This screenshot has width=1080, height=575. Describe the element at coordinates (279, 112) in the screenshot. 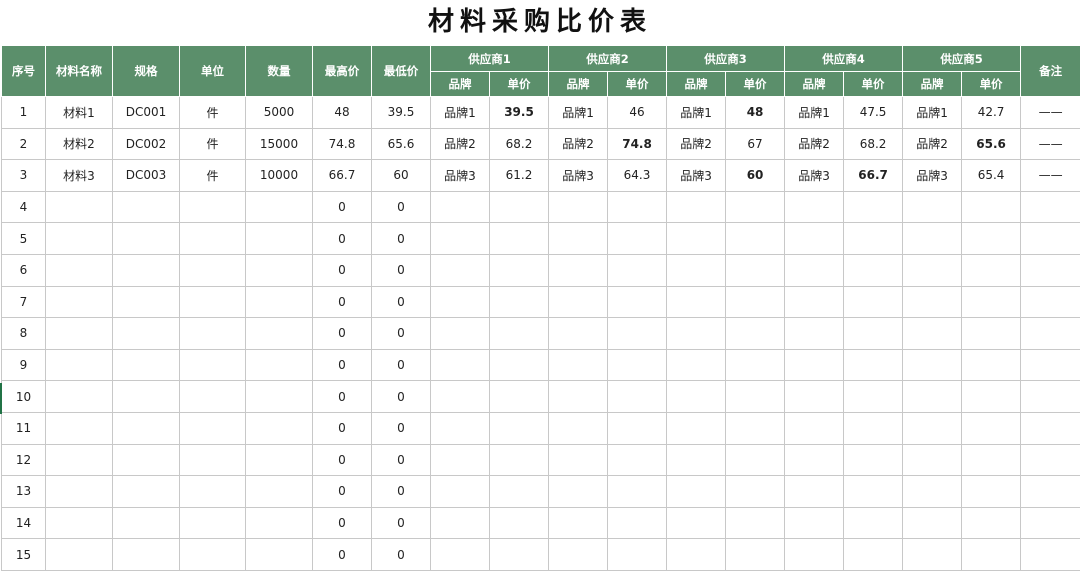

I see `cell-quantity: 5000` at that location.